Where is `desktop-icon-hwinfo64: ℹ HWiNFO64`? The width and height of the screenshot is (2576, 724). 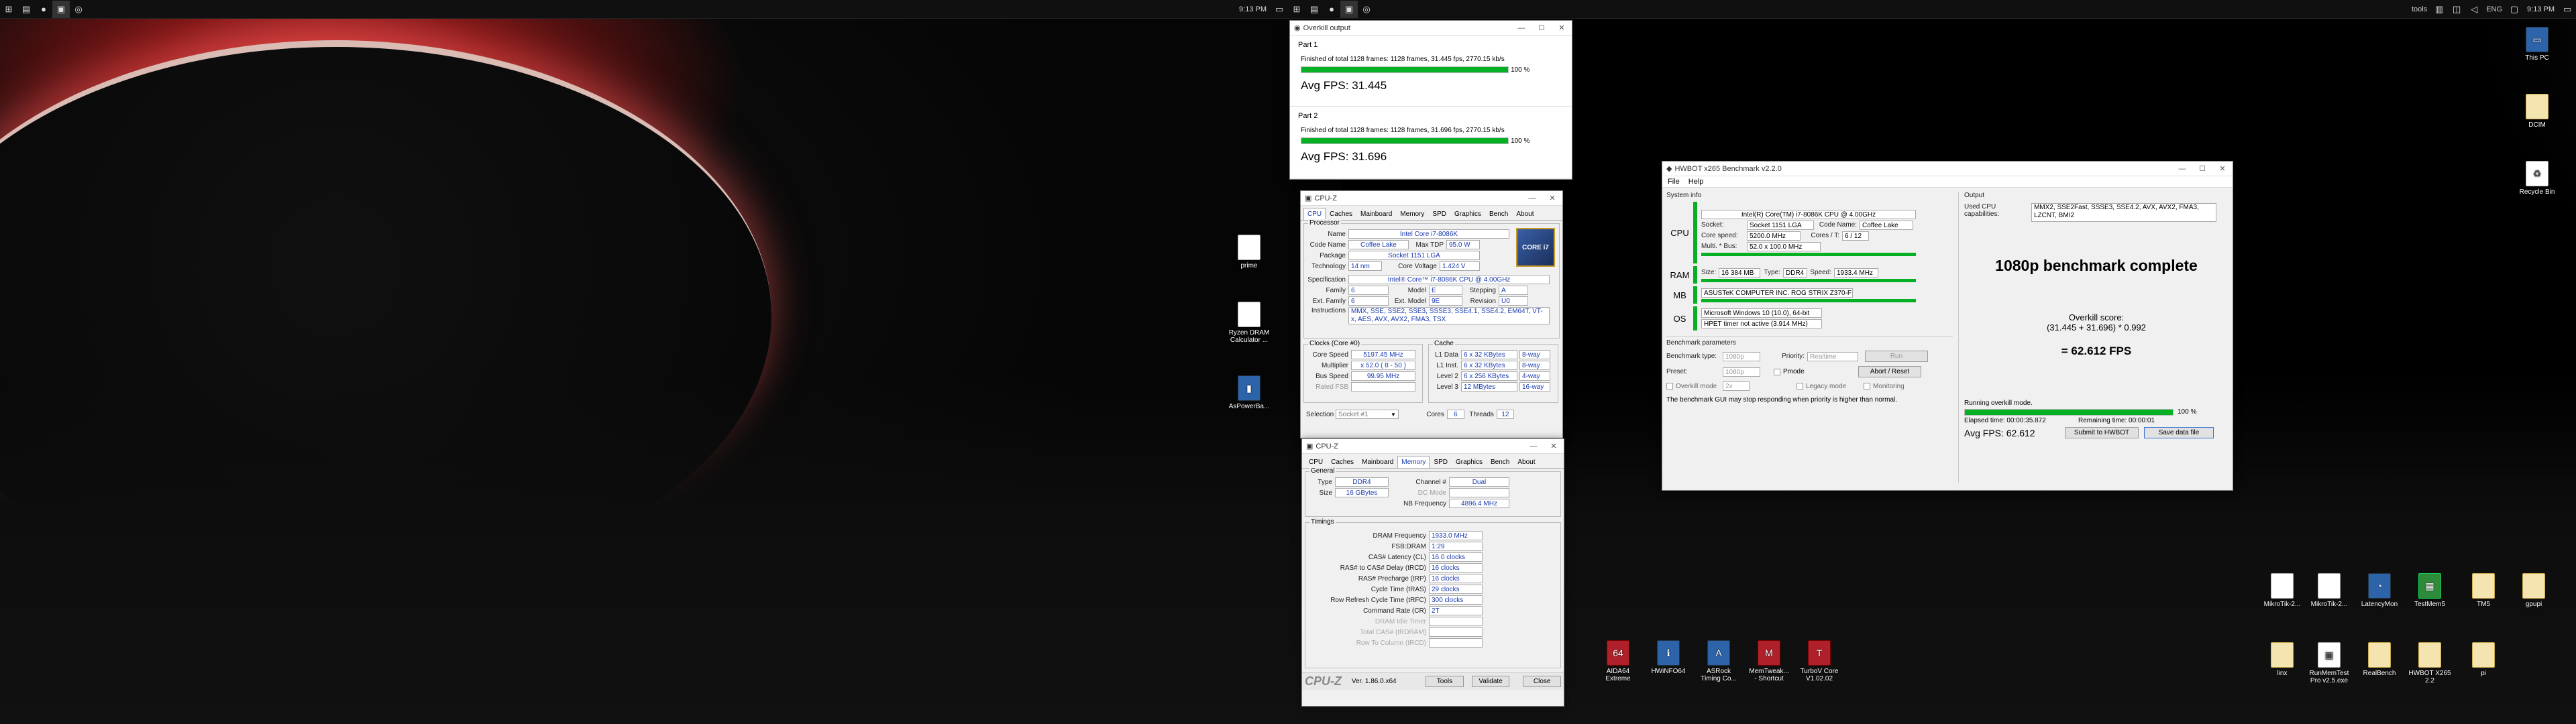
desktop-icon-hwinfo64: ℹ HWiNFO64 is located at coordinates (1668, 657).